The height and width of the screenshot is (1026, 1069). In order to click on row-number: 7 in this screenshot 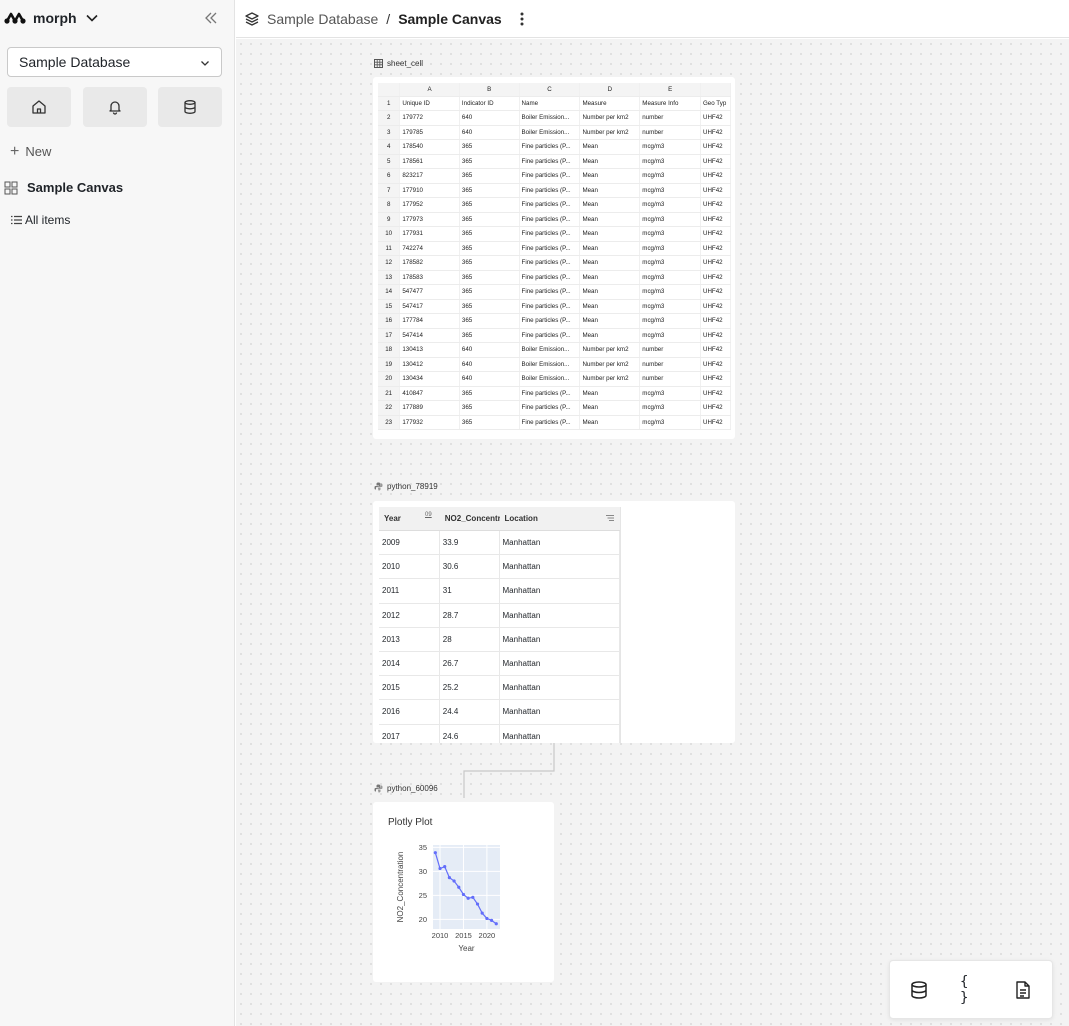, I will do `click(389, 190)`.